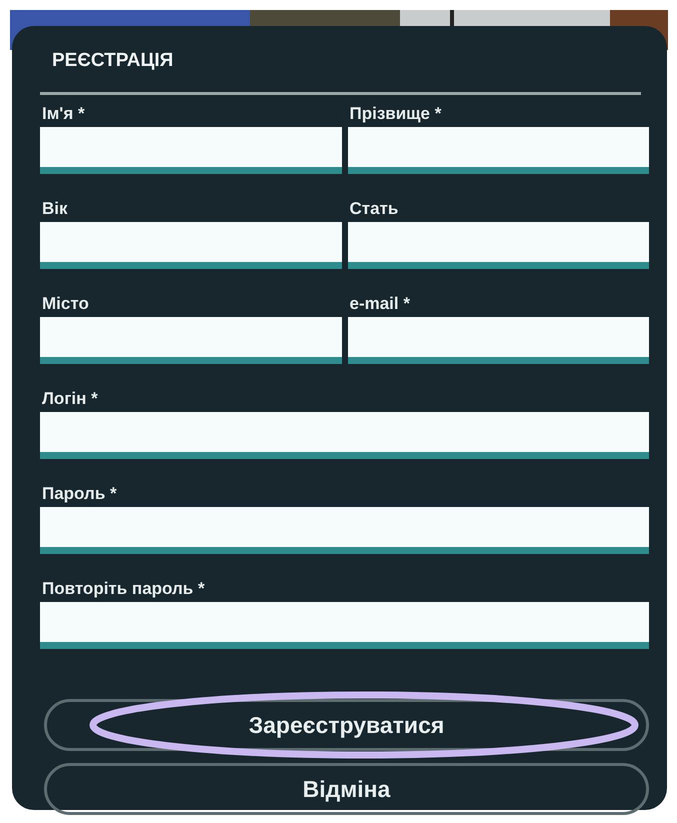  Describe the element at coordinates (375, 209) in the screenshot. I see `field-label: Стать` at that location.